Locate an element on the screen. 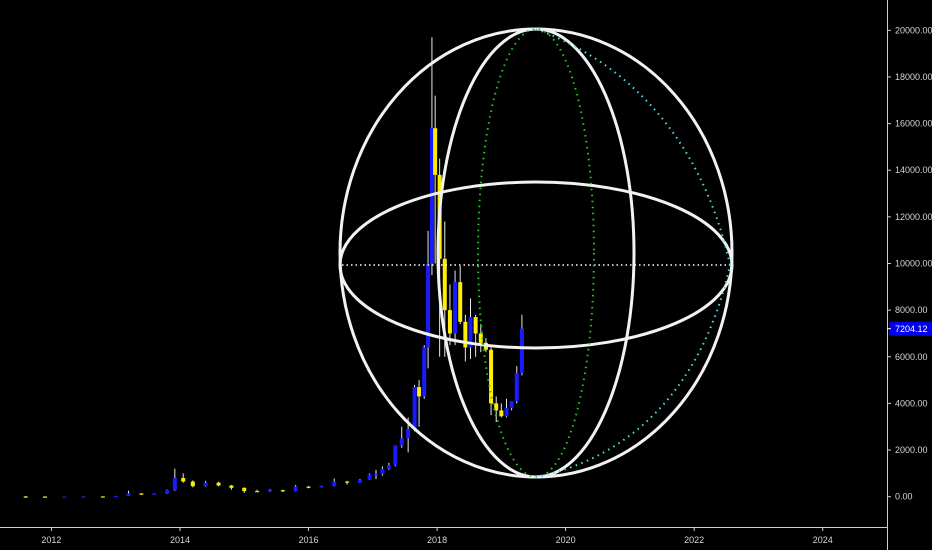 This screenshot has height=550, width=932. x-tick-label: 2024 is located at coordinates (823, 540).